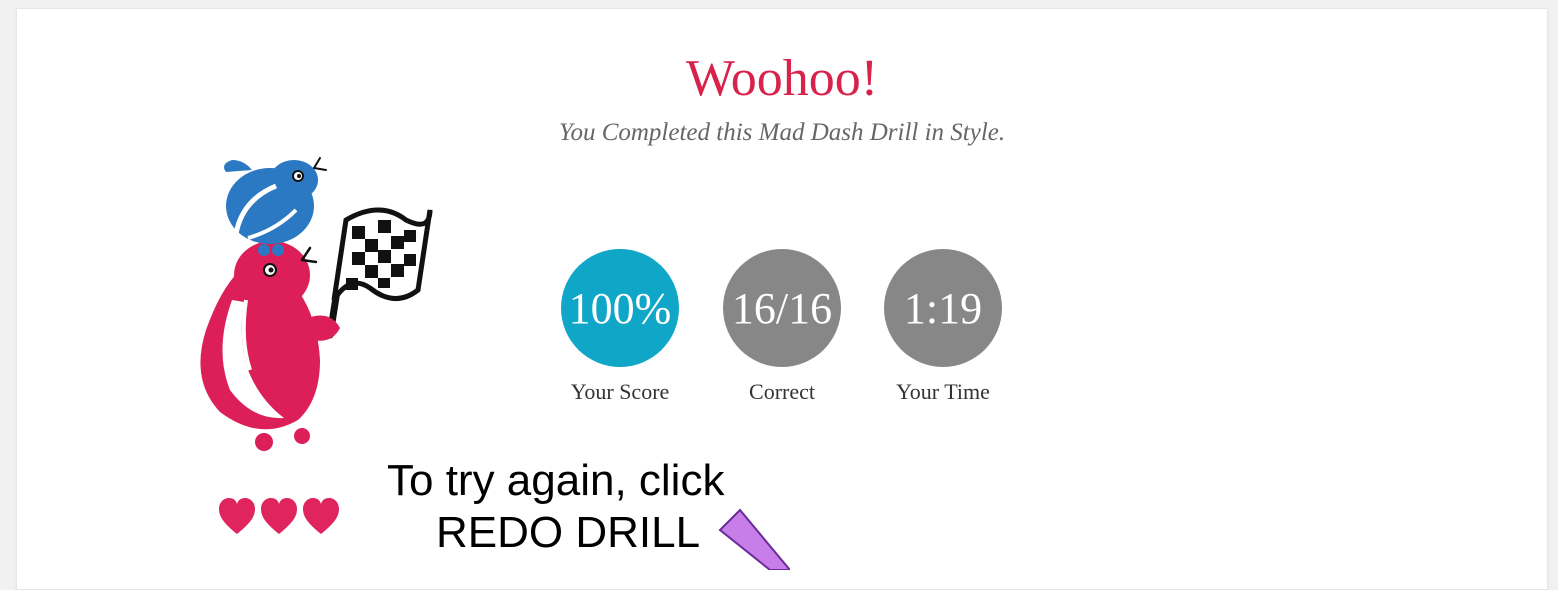 The width and height of the screenshot is (1558, 590). Describe the element at coordinates (782, 391) in the screenshot. I see `correct-label: Correct` at that location.